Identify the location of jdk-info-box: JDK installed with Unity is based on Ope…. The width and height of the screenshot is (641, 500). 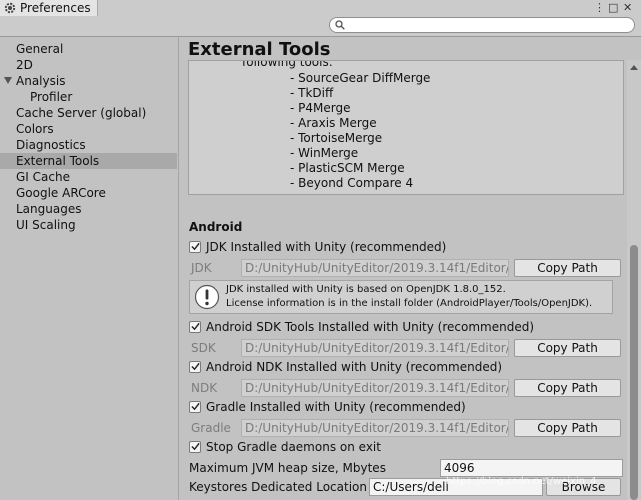
(401, 297).